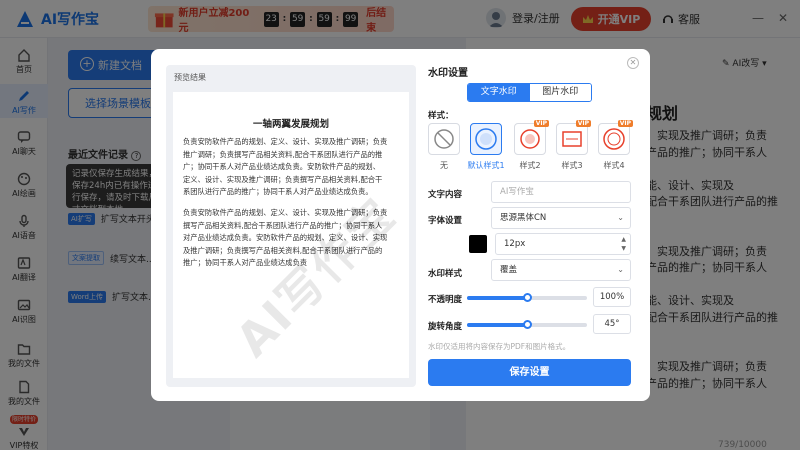  What do you see at coordinates (445, 195) in the screenshot?
I see `text-content-label: 文字内容` at bounding box center [445, 195].